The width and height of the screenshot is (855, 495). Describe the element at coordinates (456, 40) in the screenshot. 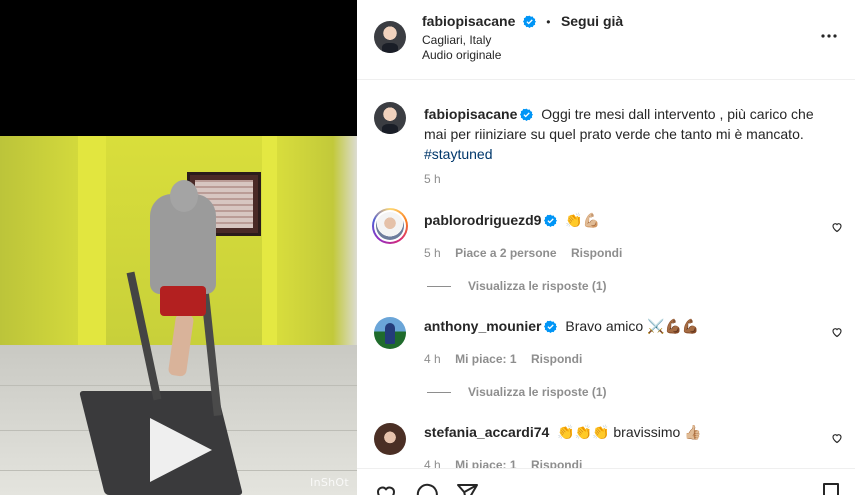

I see `post-location: Cagliari, Italy` at that location.